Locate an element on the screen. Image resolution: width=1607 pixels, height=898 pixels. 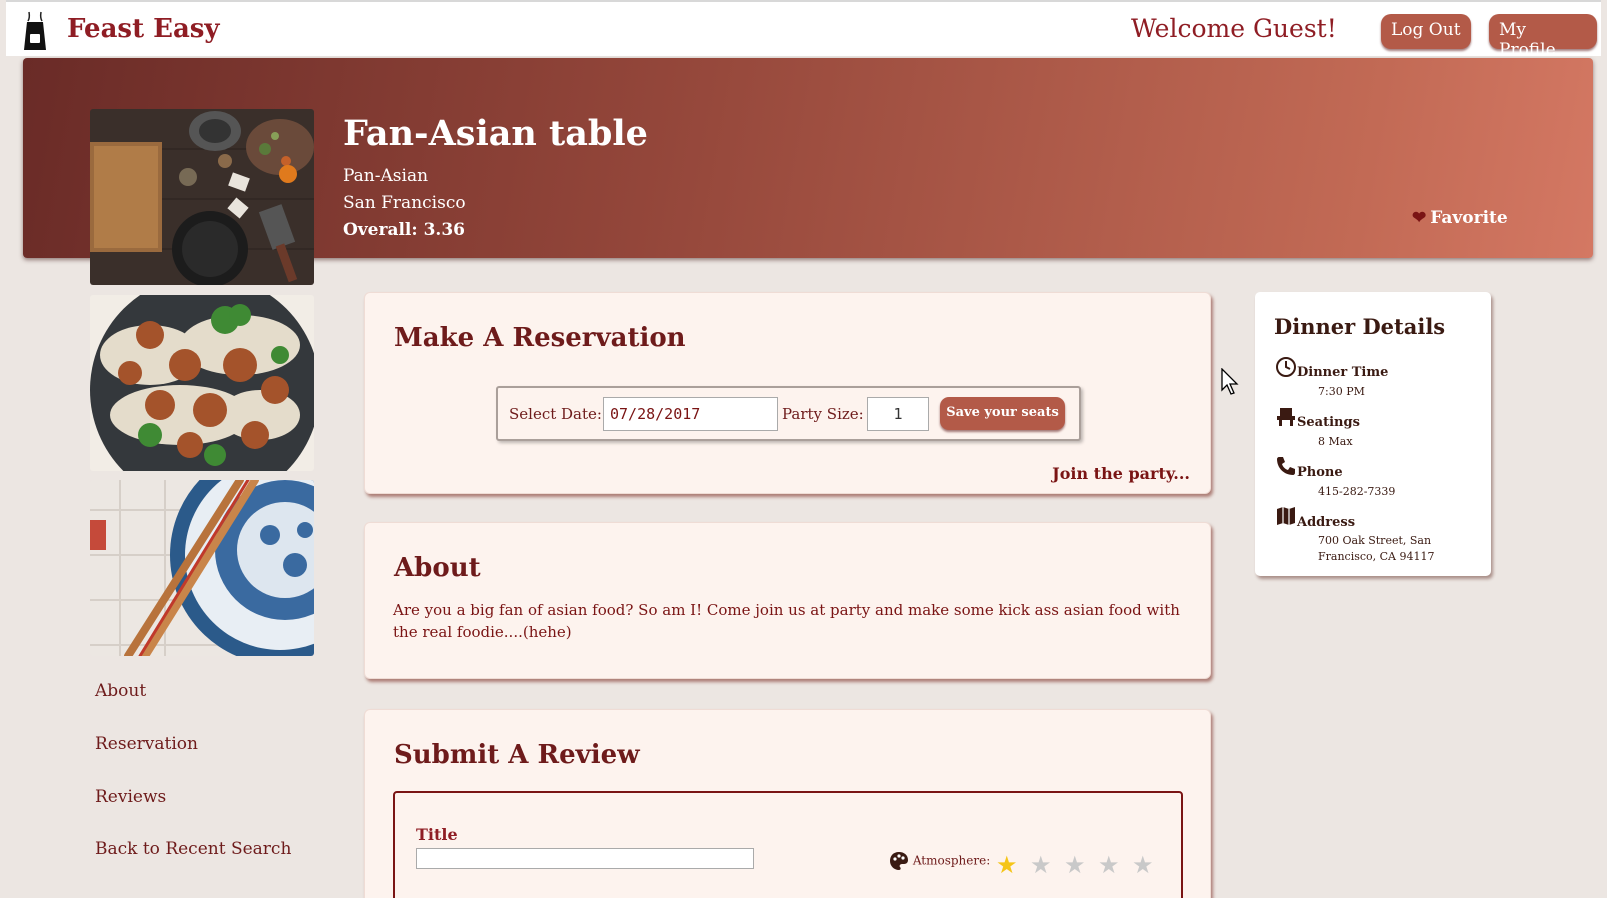
atmosphere-stars: ★ ★ ★ ★ ★ is located at coordinates (1081, 865).